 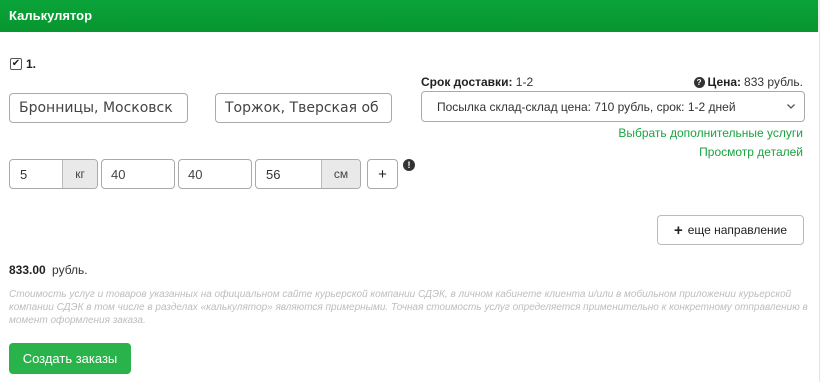 I want to click on total-amount: 833.00, so click(x=27, y=270).